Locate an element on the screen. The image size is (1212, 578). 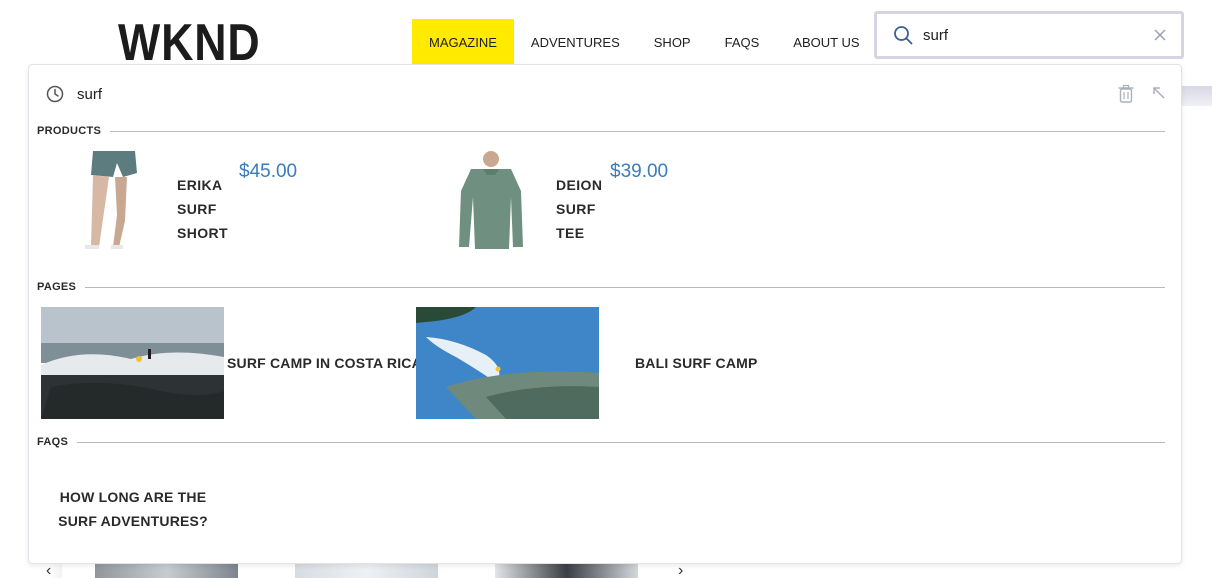
section-title-faqs: FAQS is located at coordinates (53, 442).